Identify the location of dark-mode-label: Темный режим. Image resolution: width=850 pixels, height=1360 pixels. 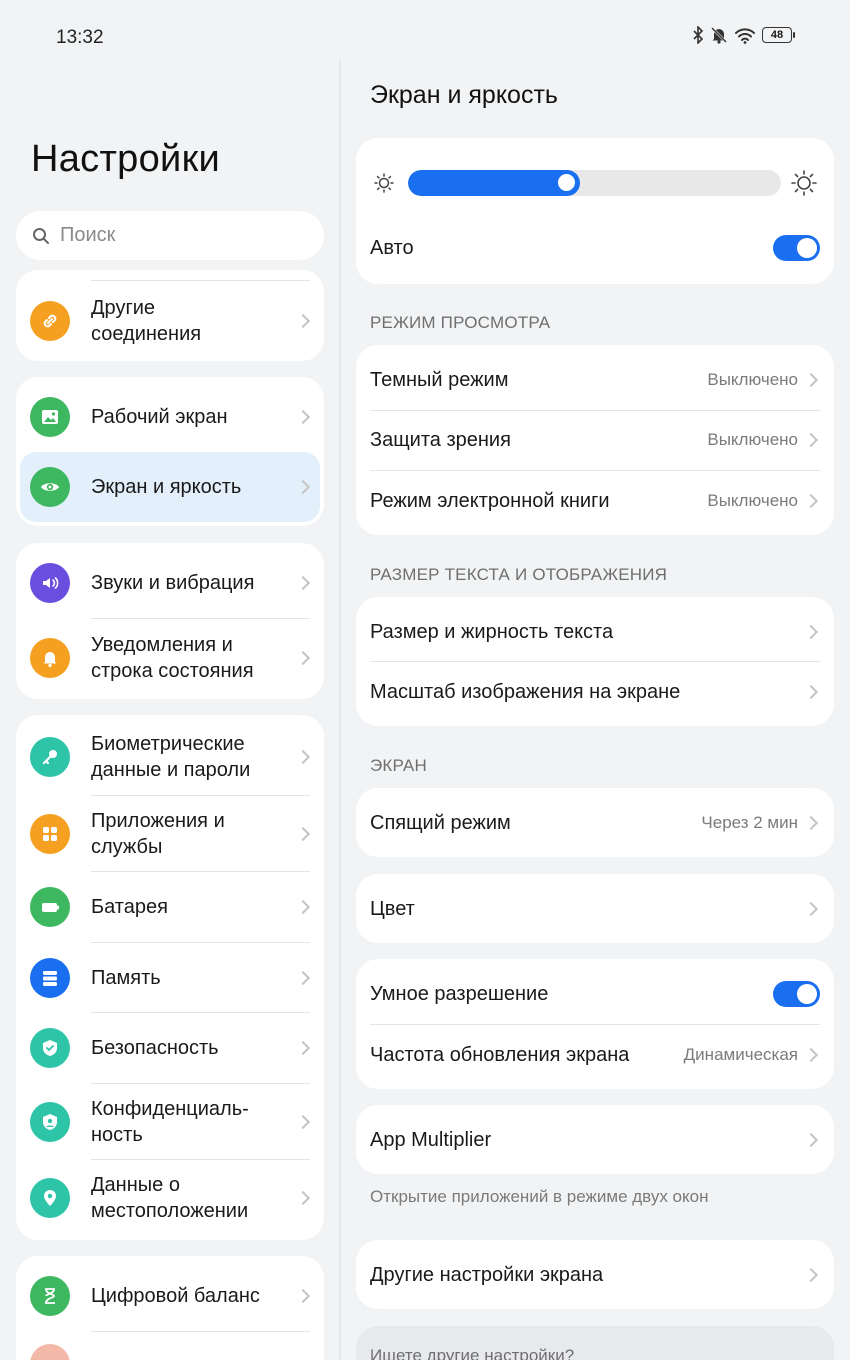
(439, 379).